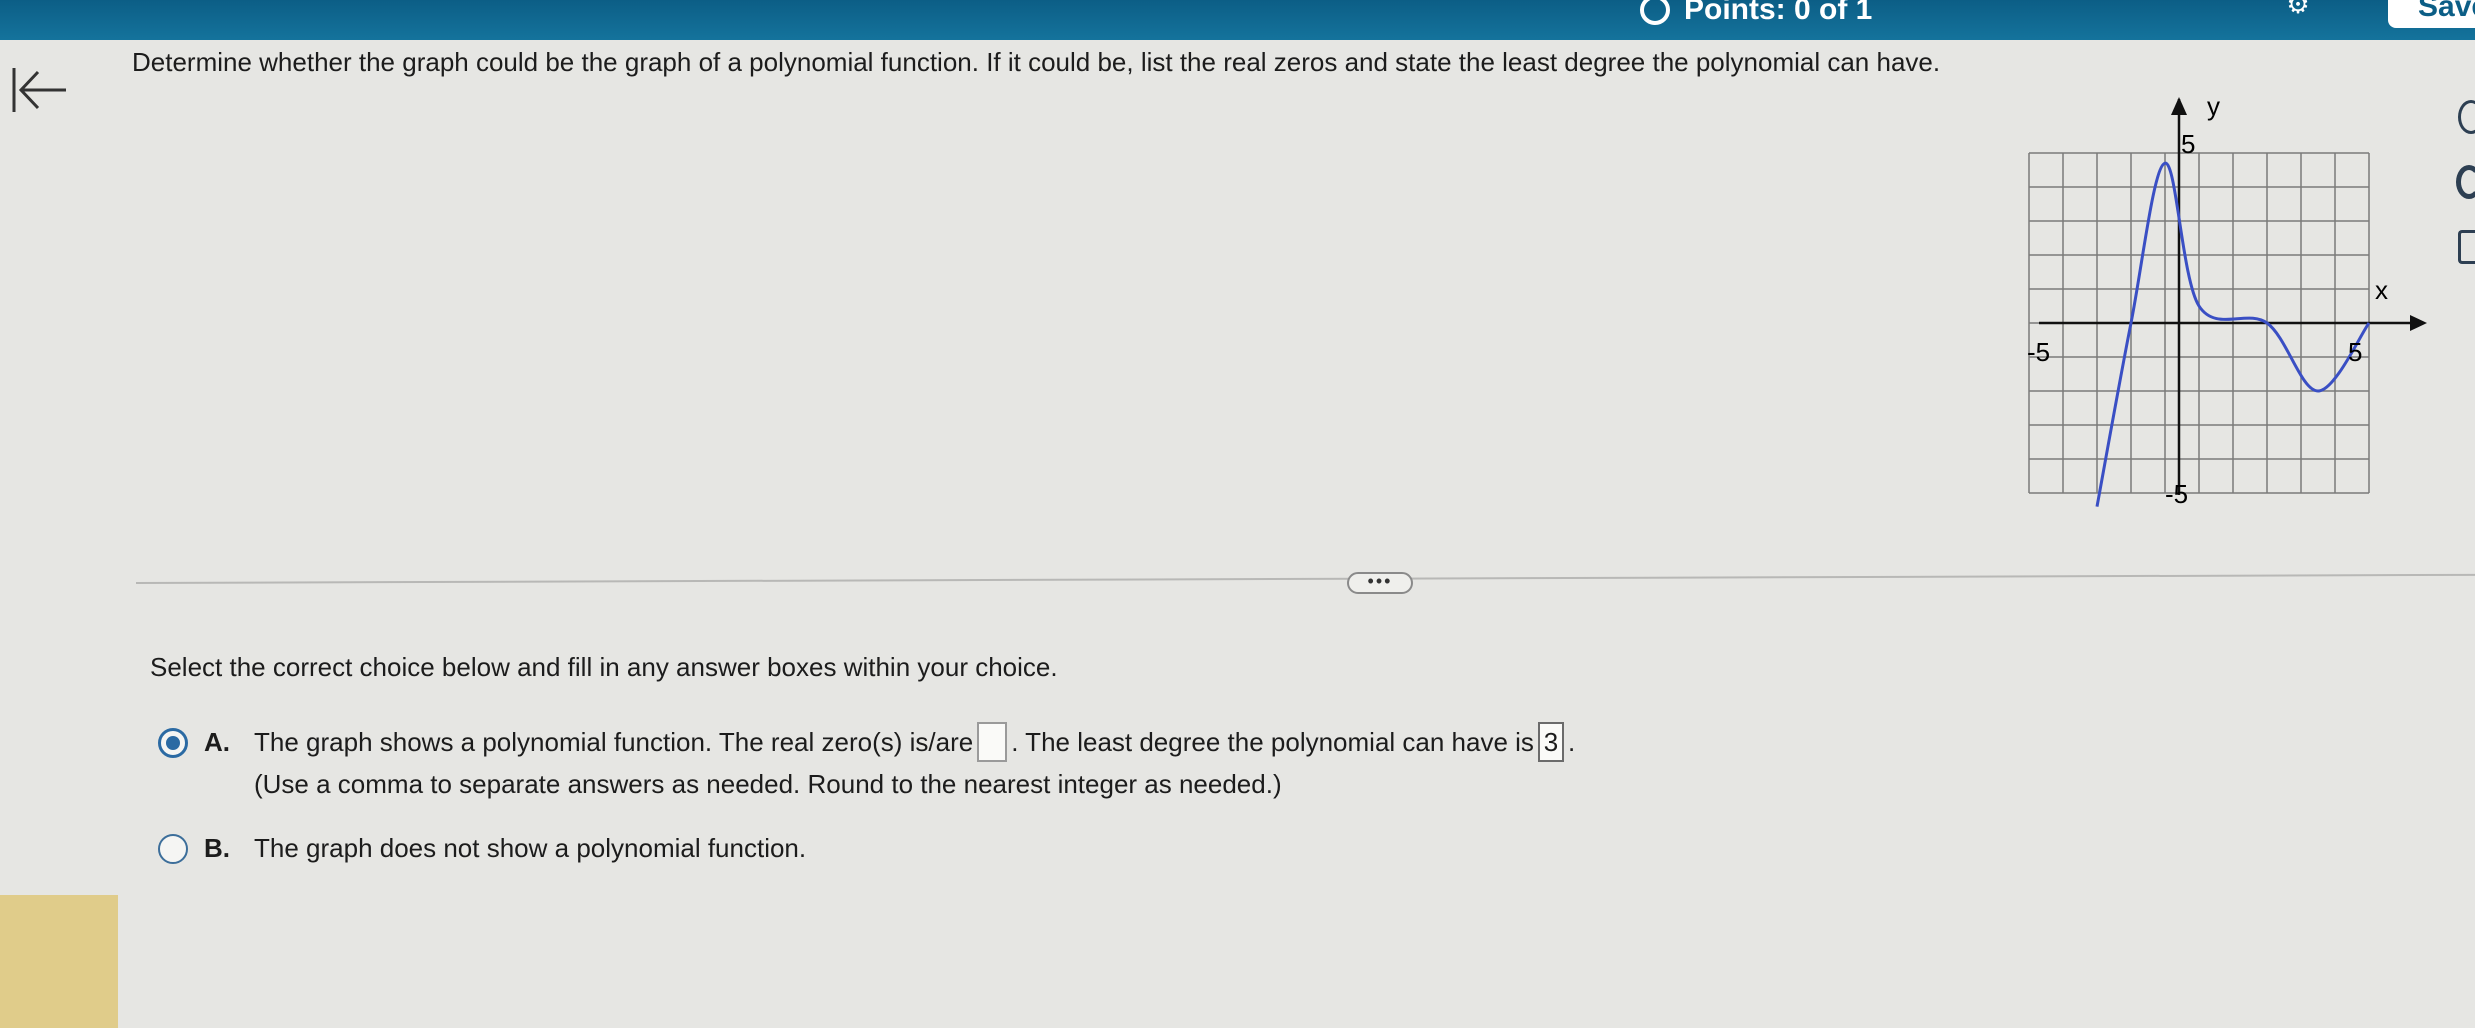 The image size is (2475, 1028). I want to click on arrow-left-bar-icon, so click(39, 90).